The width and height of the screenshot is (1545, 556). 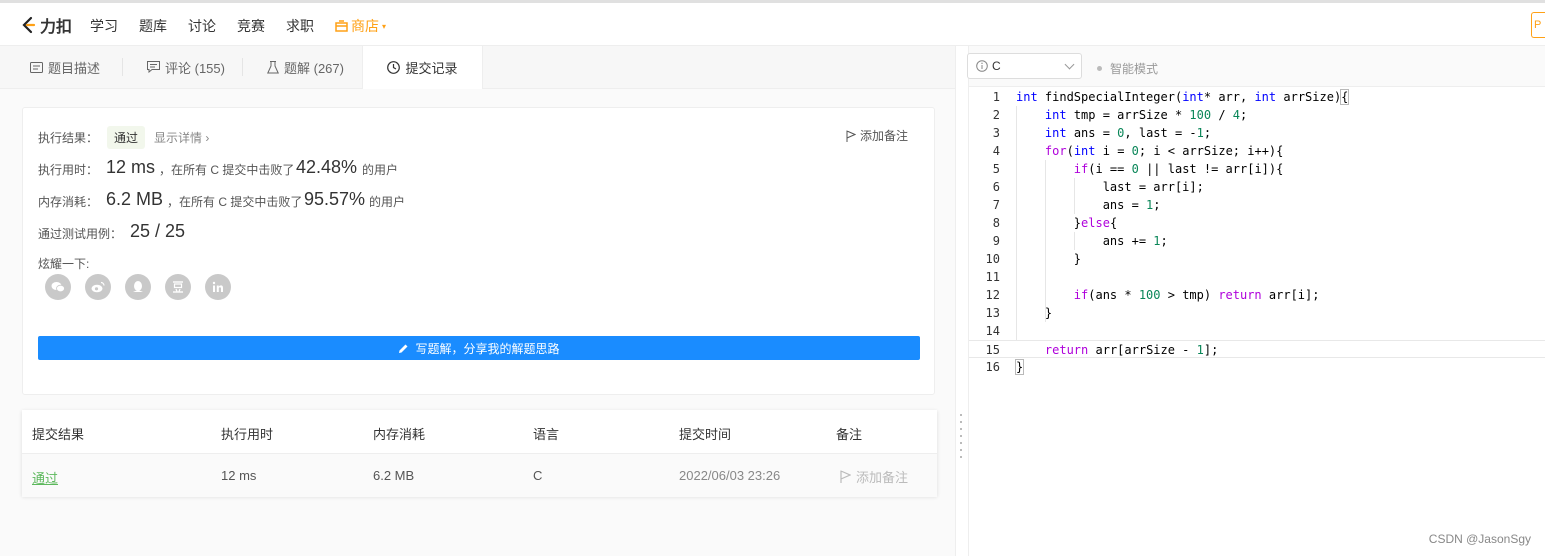 I want to click on write-solution-button: 写题解，分享我的解题思路, so click(x=479, y=348).